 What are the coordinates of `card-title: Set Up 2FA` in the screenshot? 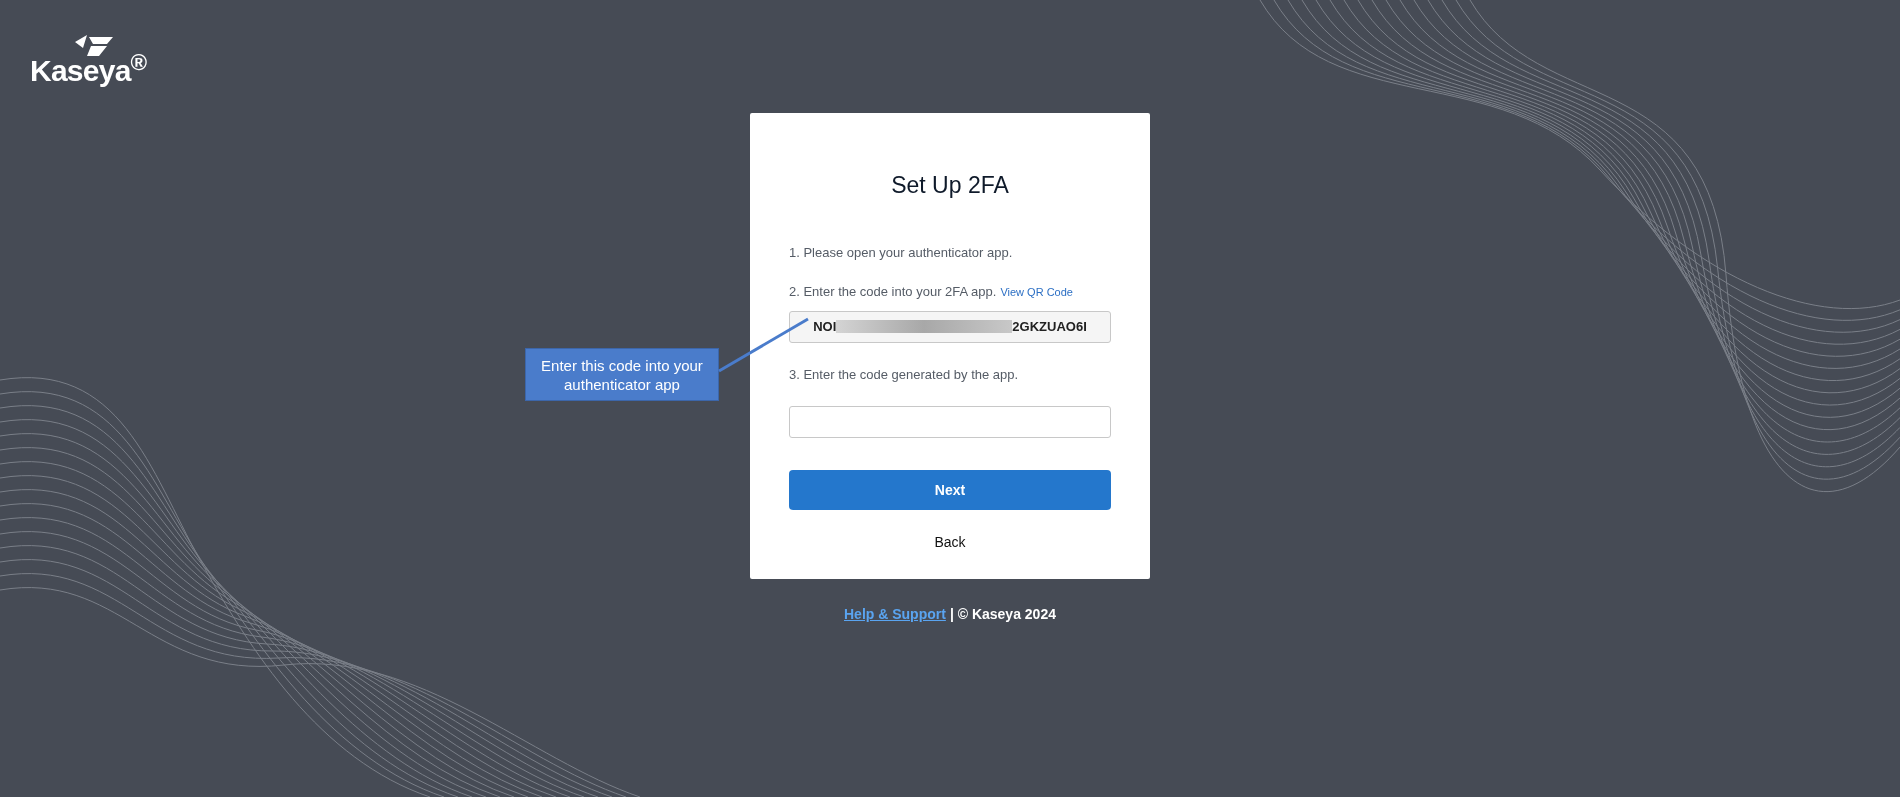 It's located at (950, 185).